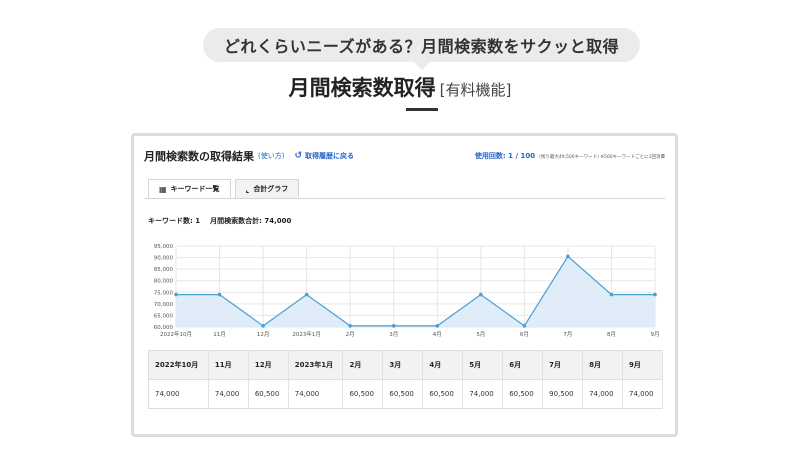 Image resolution: width=800 pixels, height=450 pixels. I want to click on y-tick-label: 80,000, so click(164, 282).